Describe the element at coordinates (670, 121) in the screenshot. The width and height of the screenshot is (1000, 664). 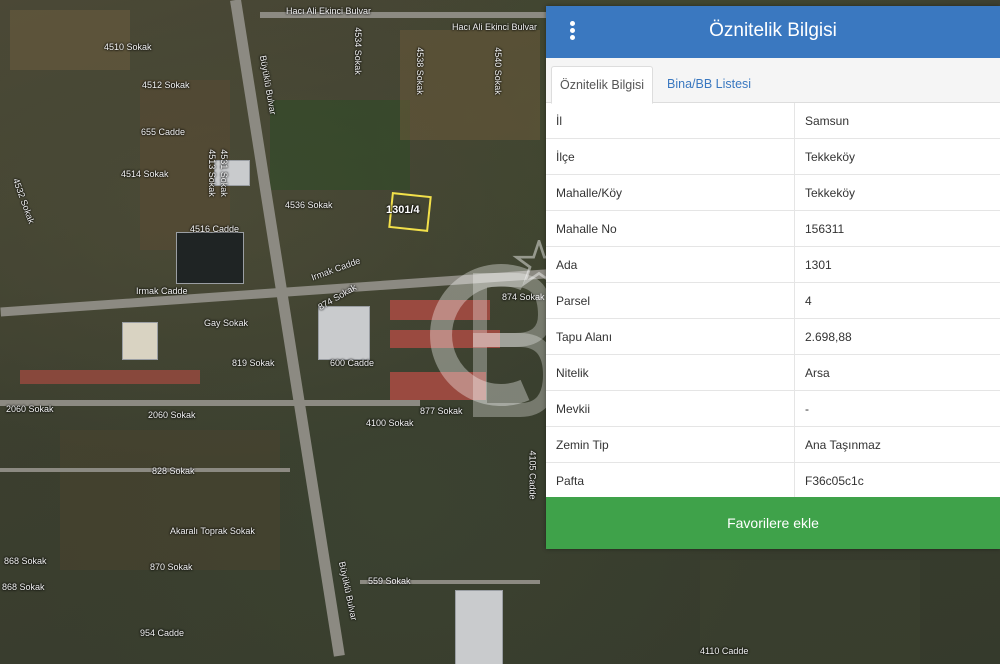
I see `attribute-key: İl` at that location.